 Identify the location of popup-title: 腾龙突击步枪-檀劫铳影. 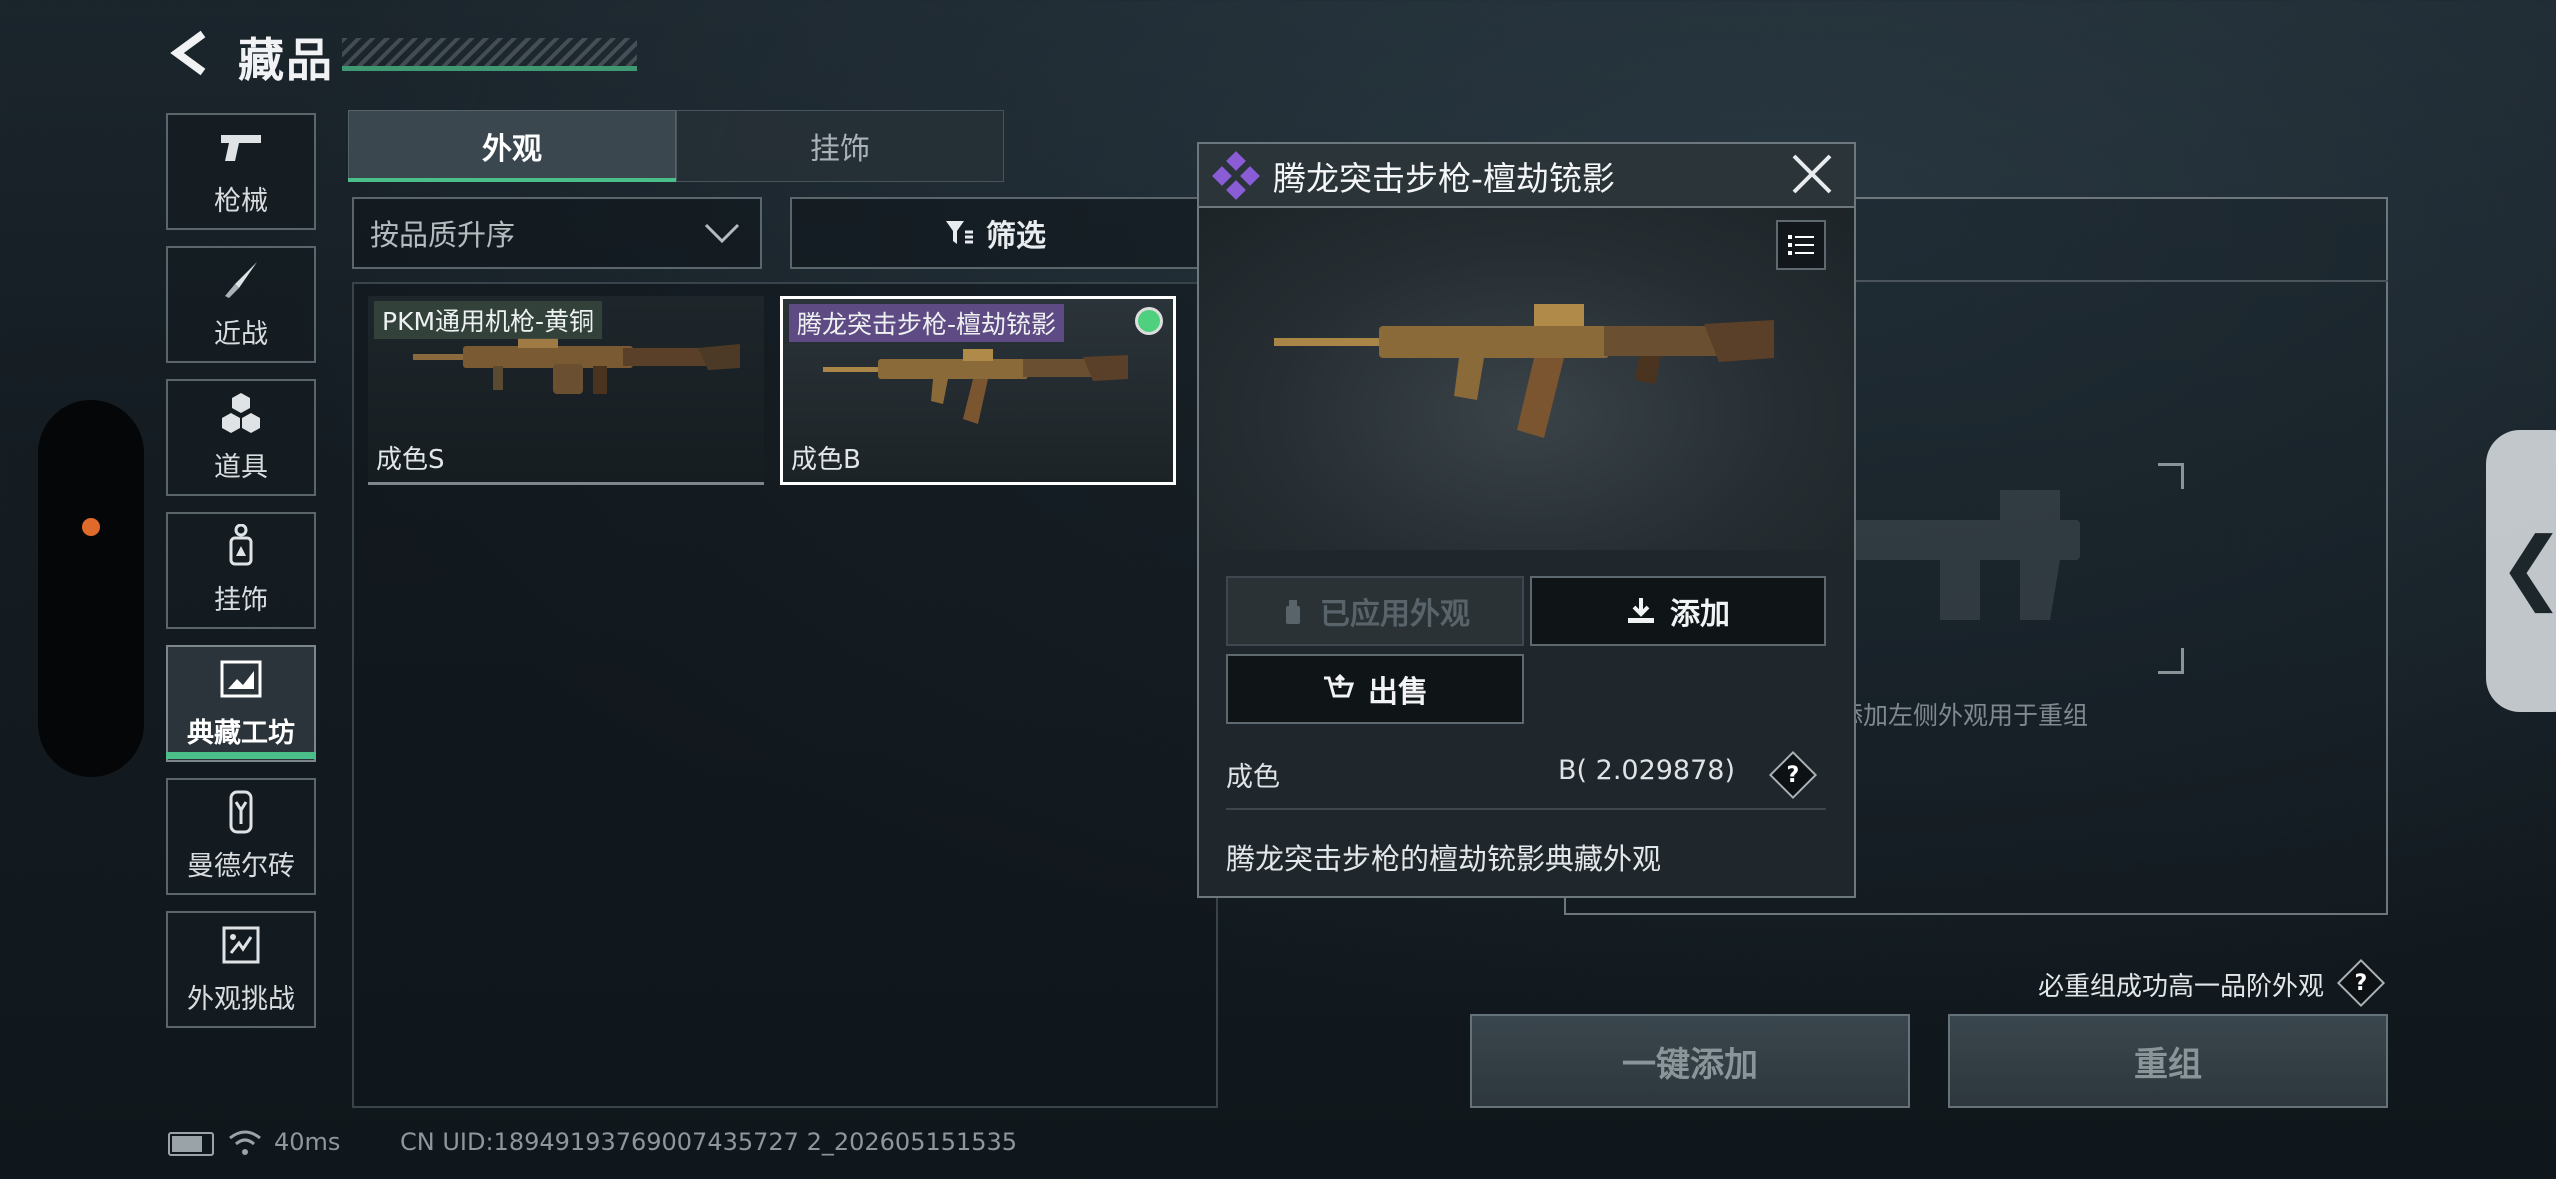
(1444, 178).